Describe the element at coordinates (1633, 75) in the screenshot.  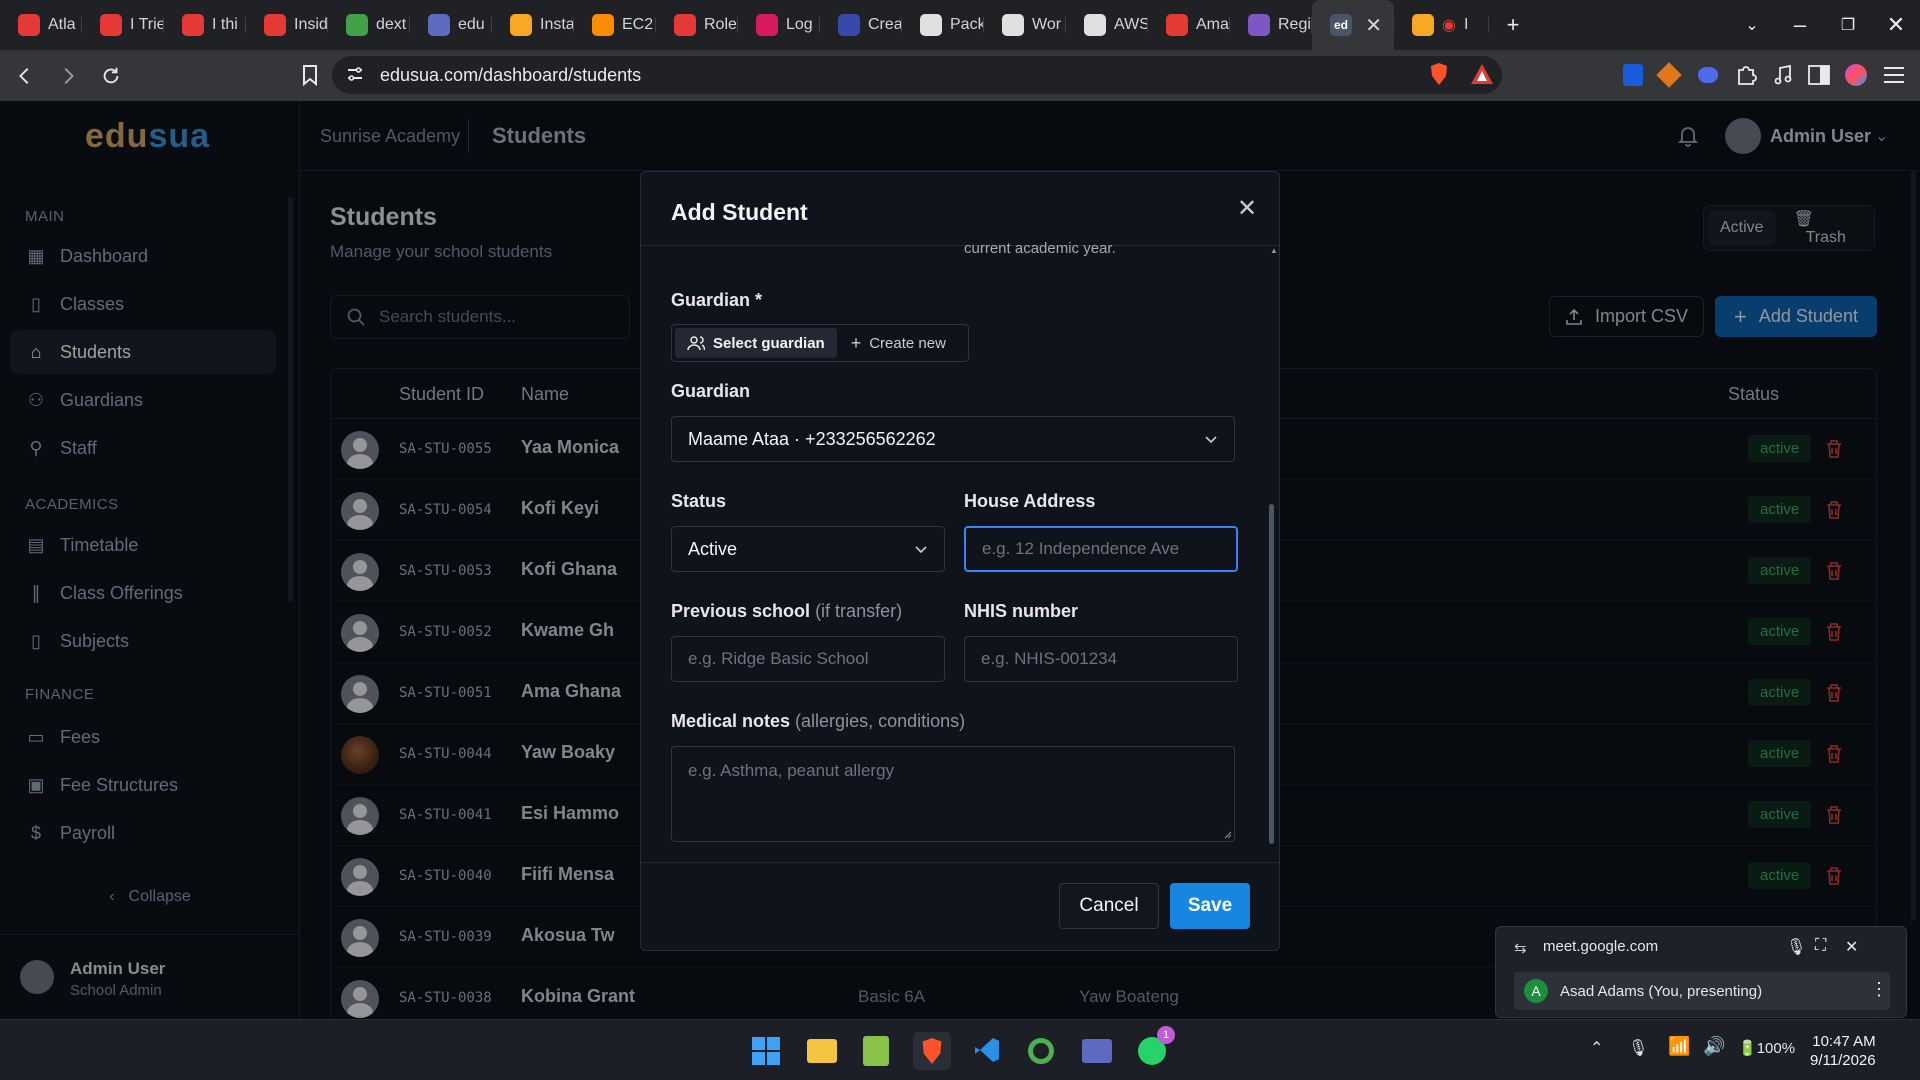
I see `extension-bitwarden-icon` at that location.